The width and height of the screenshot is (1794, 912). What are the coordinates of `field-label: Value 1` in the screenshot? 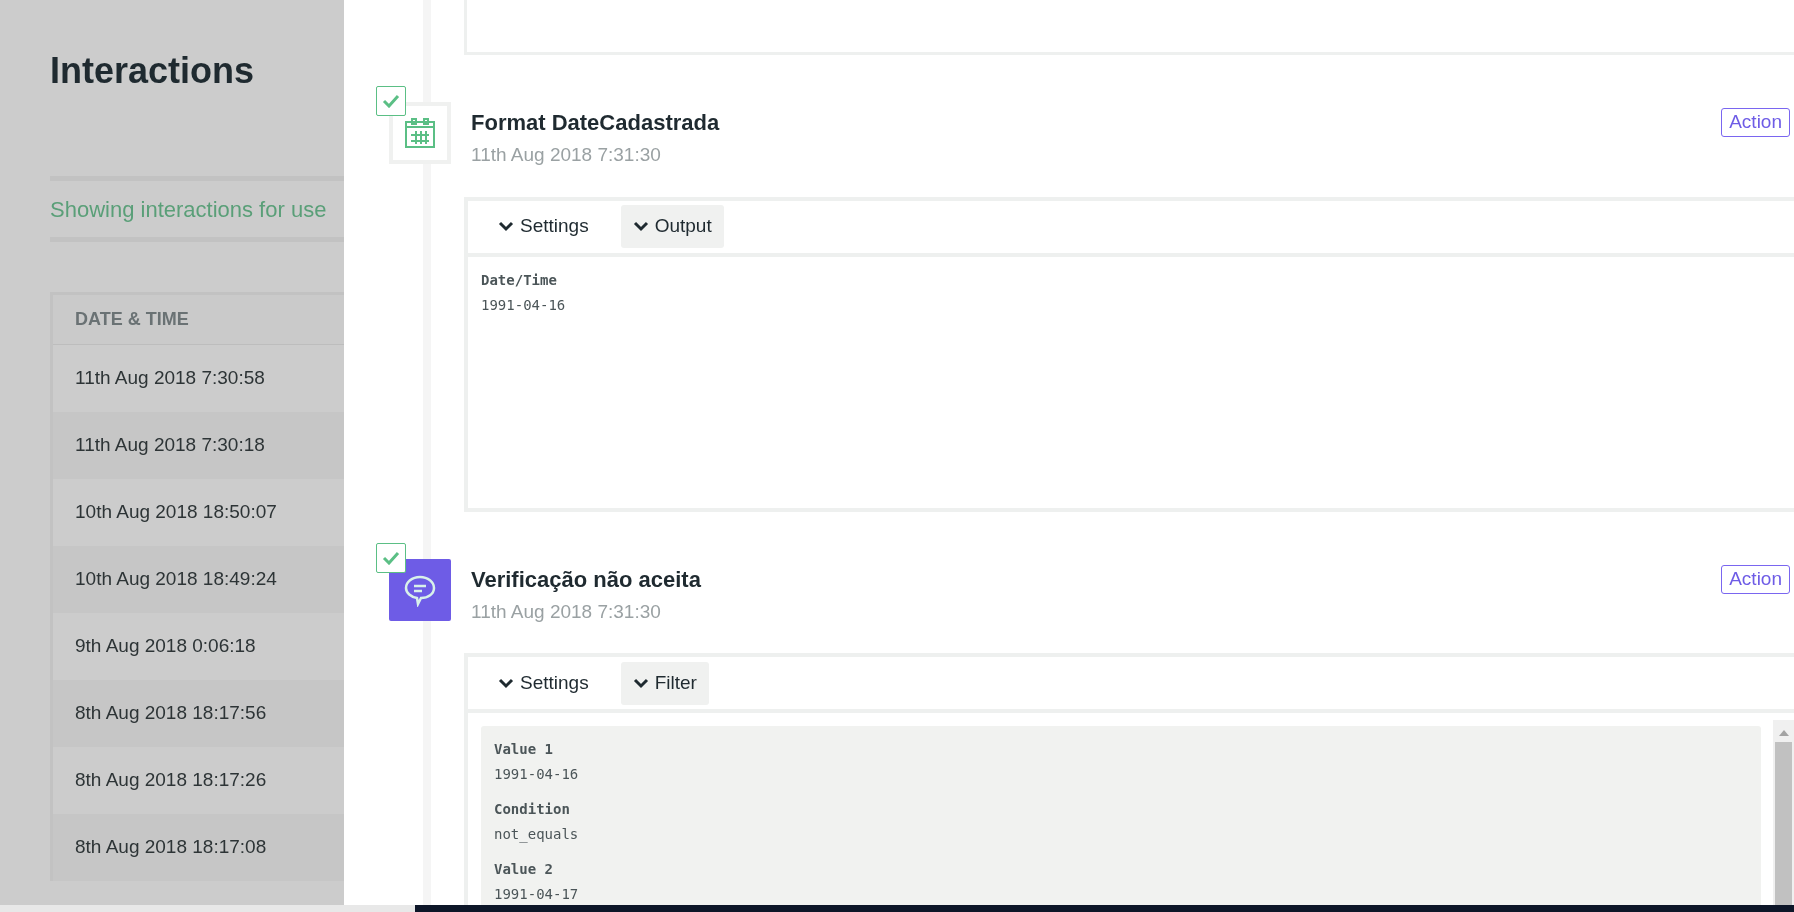 It's located at (524, 749).